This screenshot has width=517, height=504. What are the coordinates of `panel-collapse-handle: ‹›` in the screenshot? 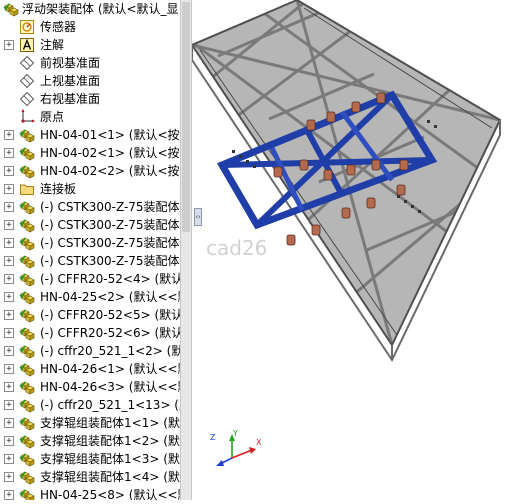 It's located at (198, 217).